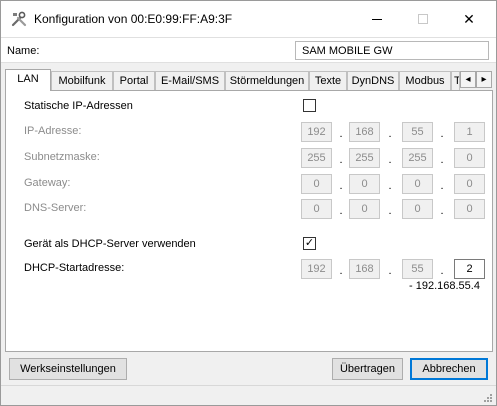  I want to click on tab-texte: Texte, so click(328, 80).